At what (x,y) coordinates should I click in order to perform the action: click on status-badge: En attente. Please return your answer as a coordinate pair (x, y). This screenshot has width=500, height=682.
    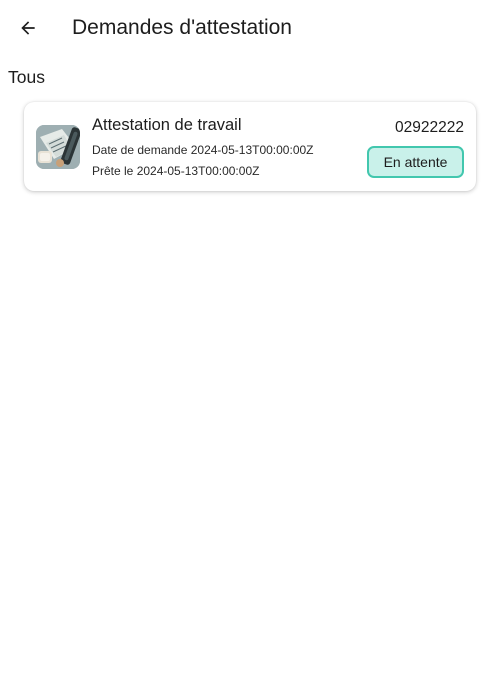
    Looking at the image, I should click on (415, 162).